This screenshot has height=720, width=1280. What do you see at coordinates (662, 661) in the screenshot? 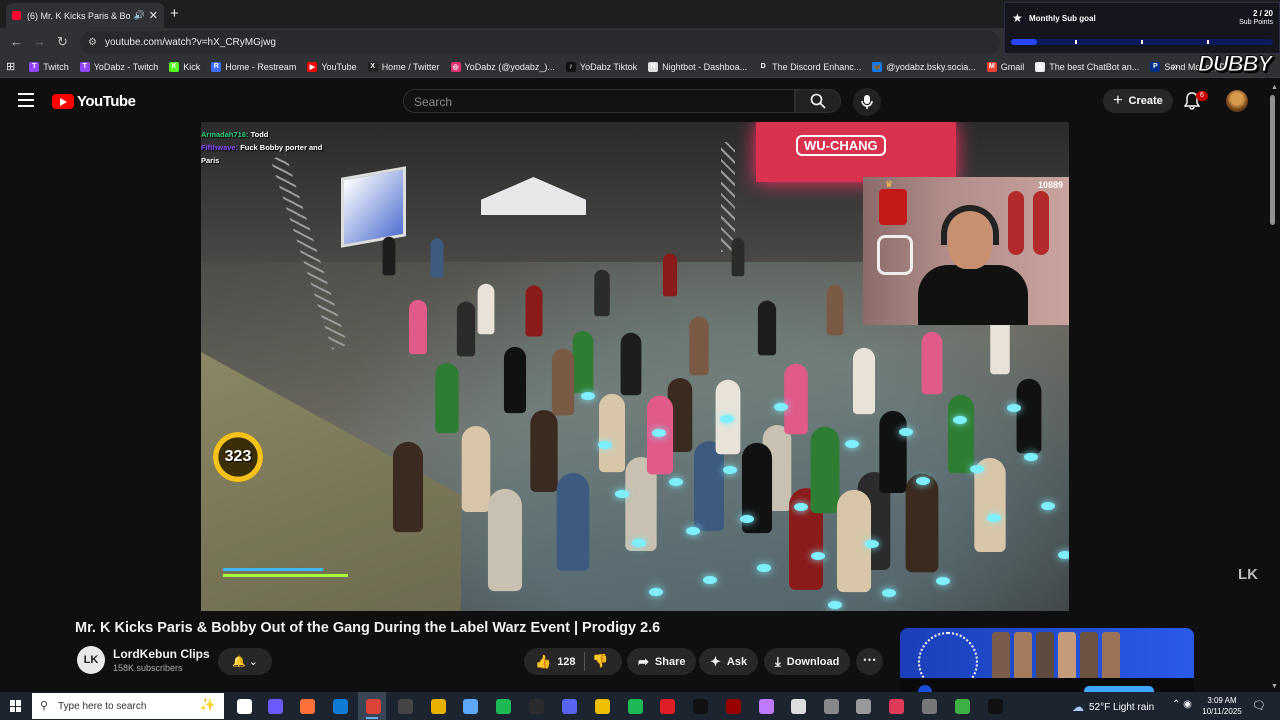
I see `share-button: ➦ Share` at bounding box center [662, 661].